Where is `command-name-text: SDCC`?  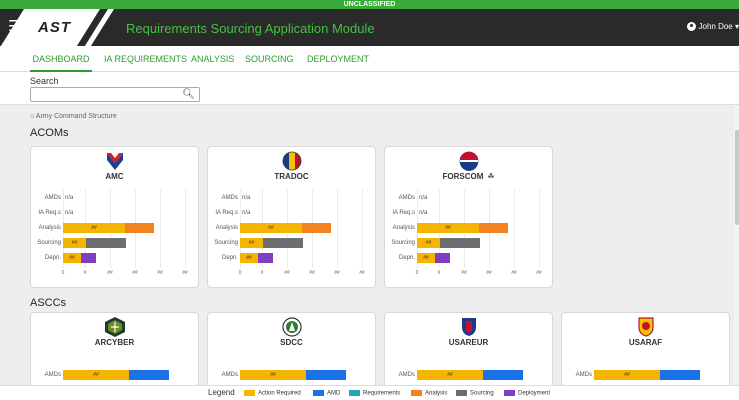 command-name-text: SDCC is located at coordinates (291, 342).